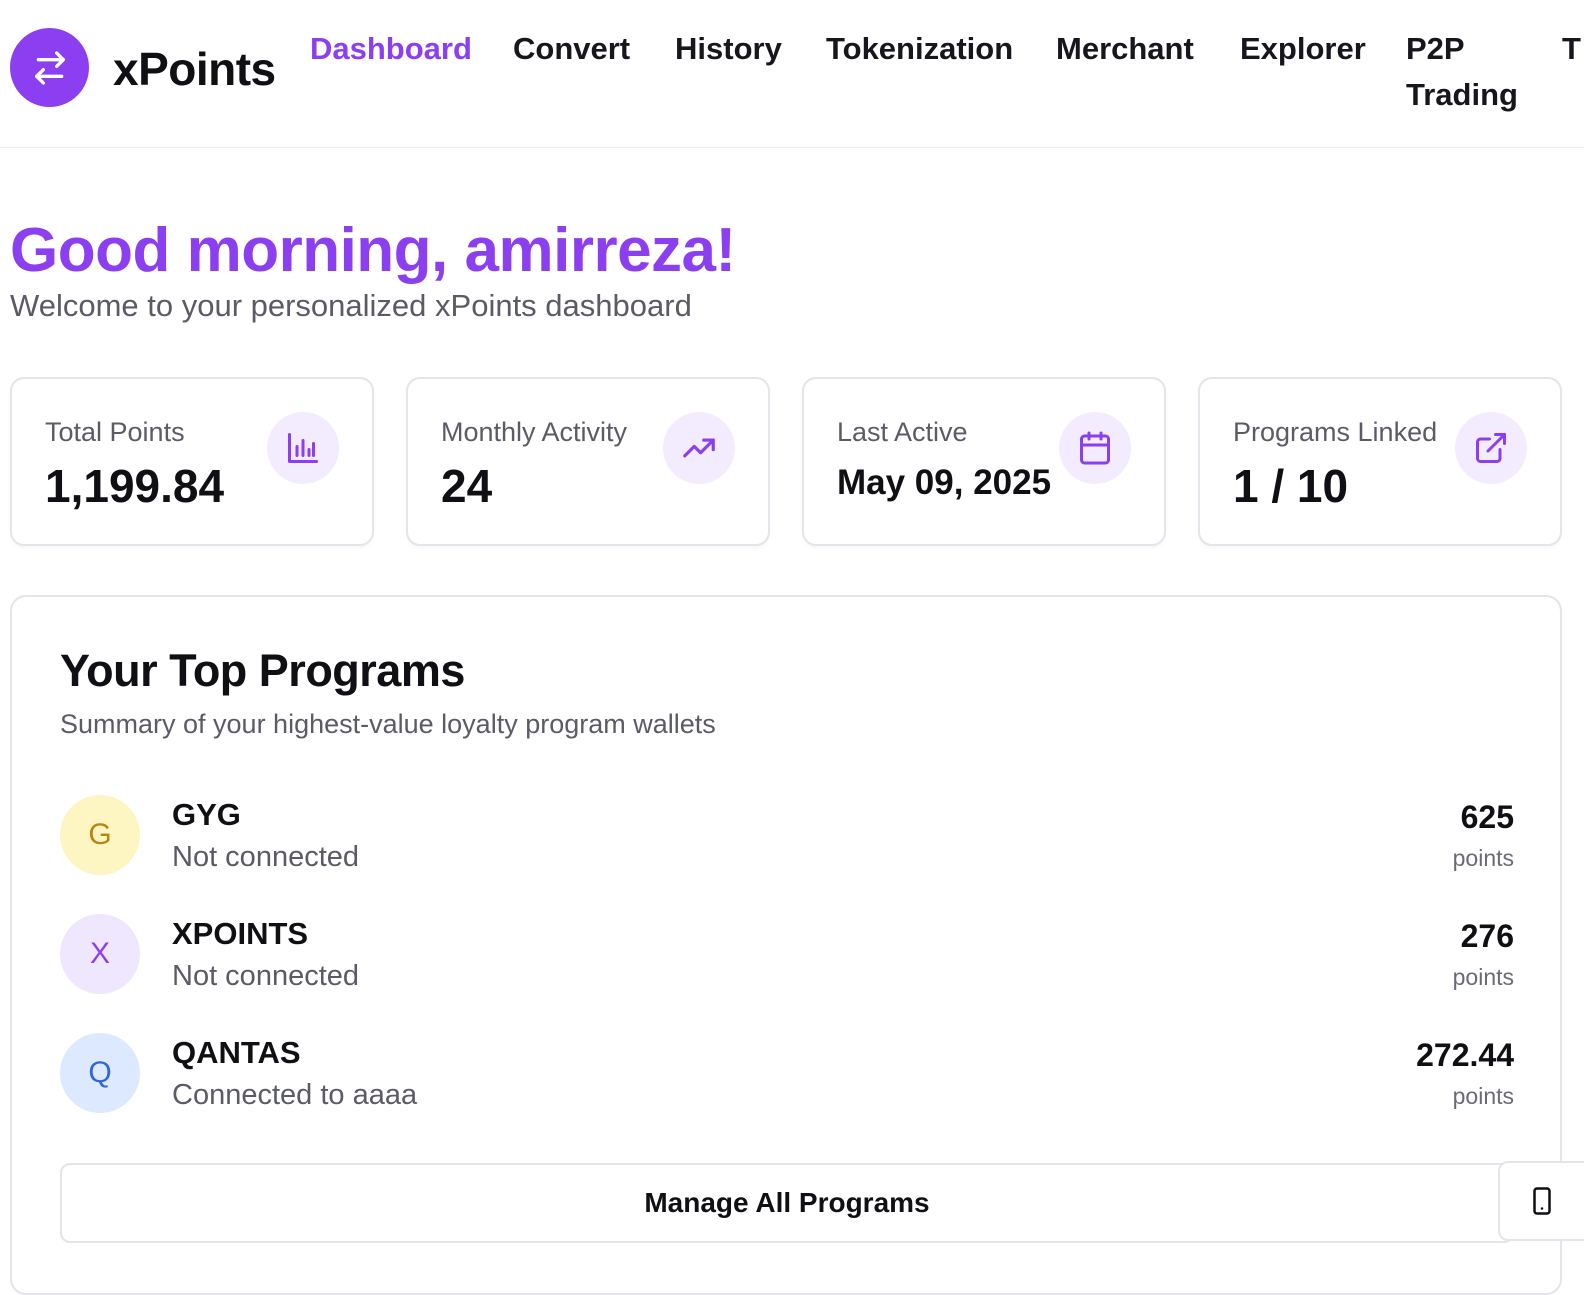 Image resolution: width=1584 pixels, height=1295 pixels. What do you see at coordinates (1491, 448) in the screenshot?
I see `external-link-icon` at bounding box center [1491, 448].